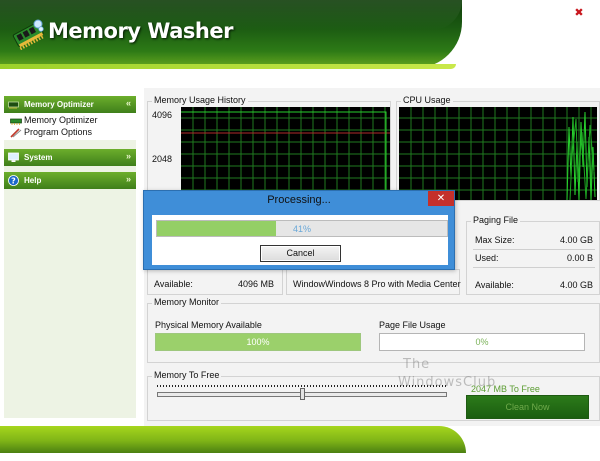 The height and width of the screenshot is (461, 600). What do you see at coordinates (70, 157) in the screenshot?
I see `sidebar-section-system: System »` at bounding box center [70, 157].